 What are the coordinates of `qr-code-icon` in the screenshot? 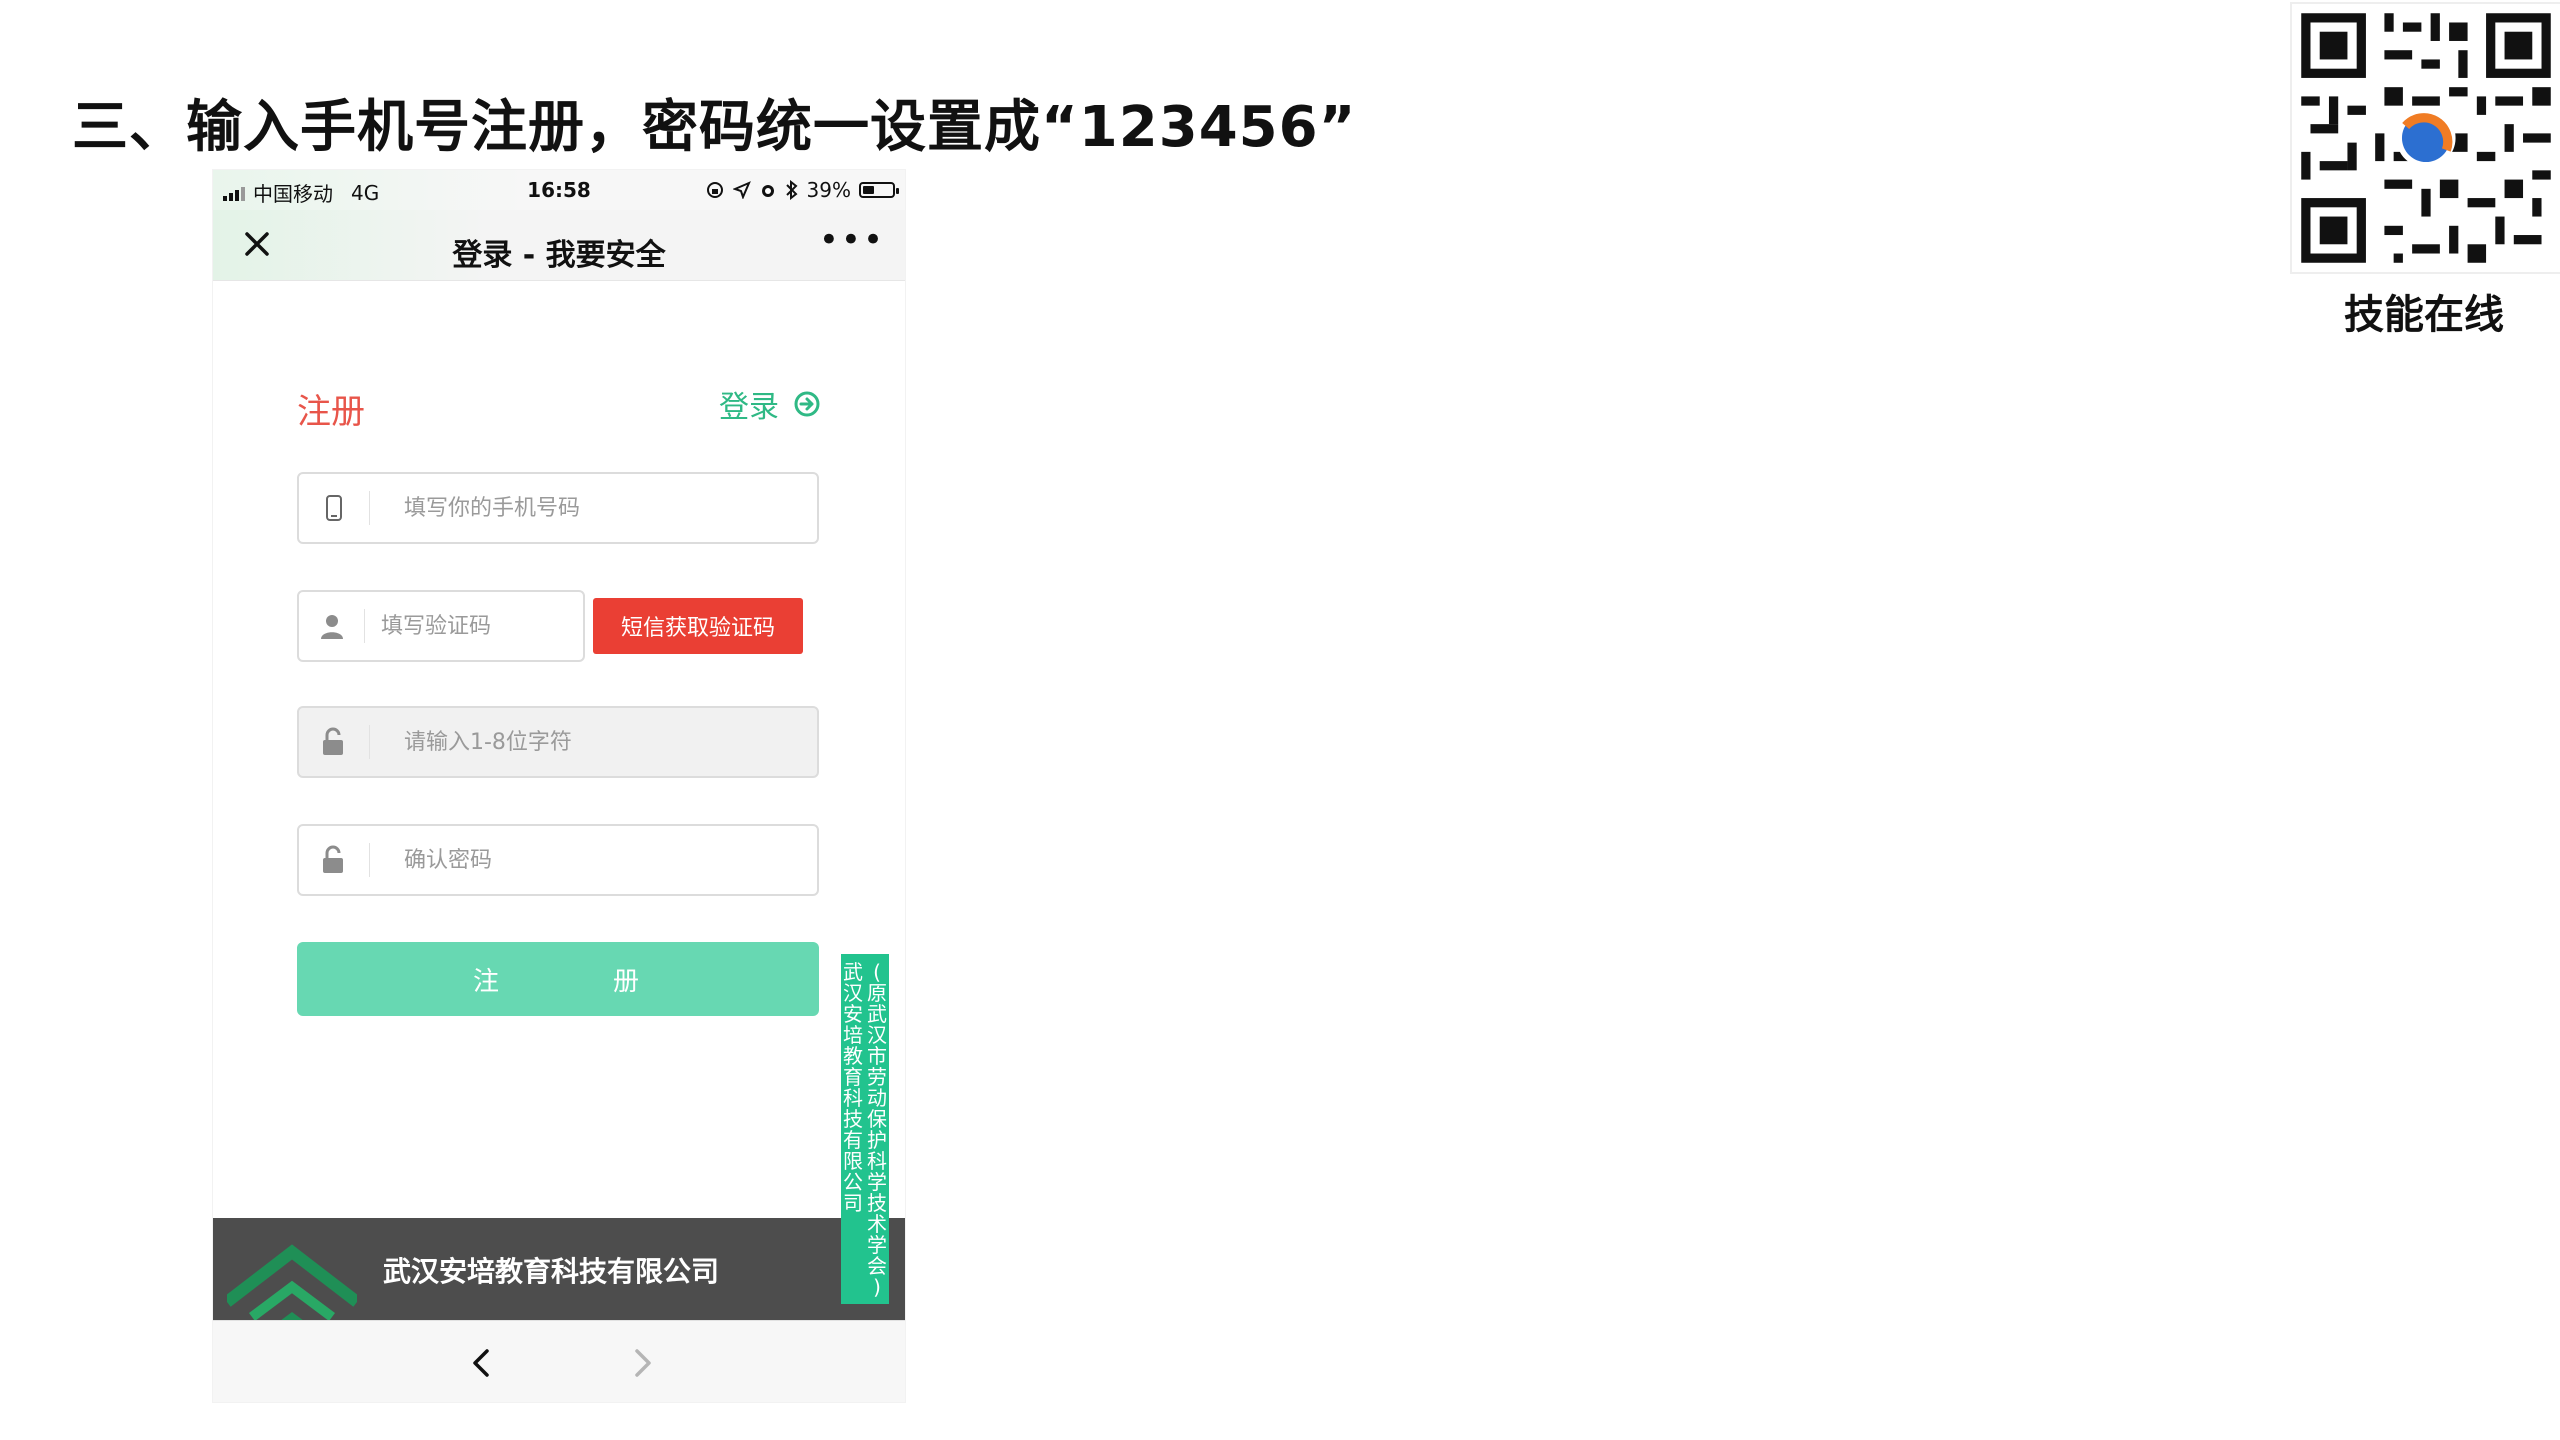 It's located at (2426, 138).